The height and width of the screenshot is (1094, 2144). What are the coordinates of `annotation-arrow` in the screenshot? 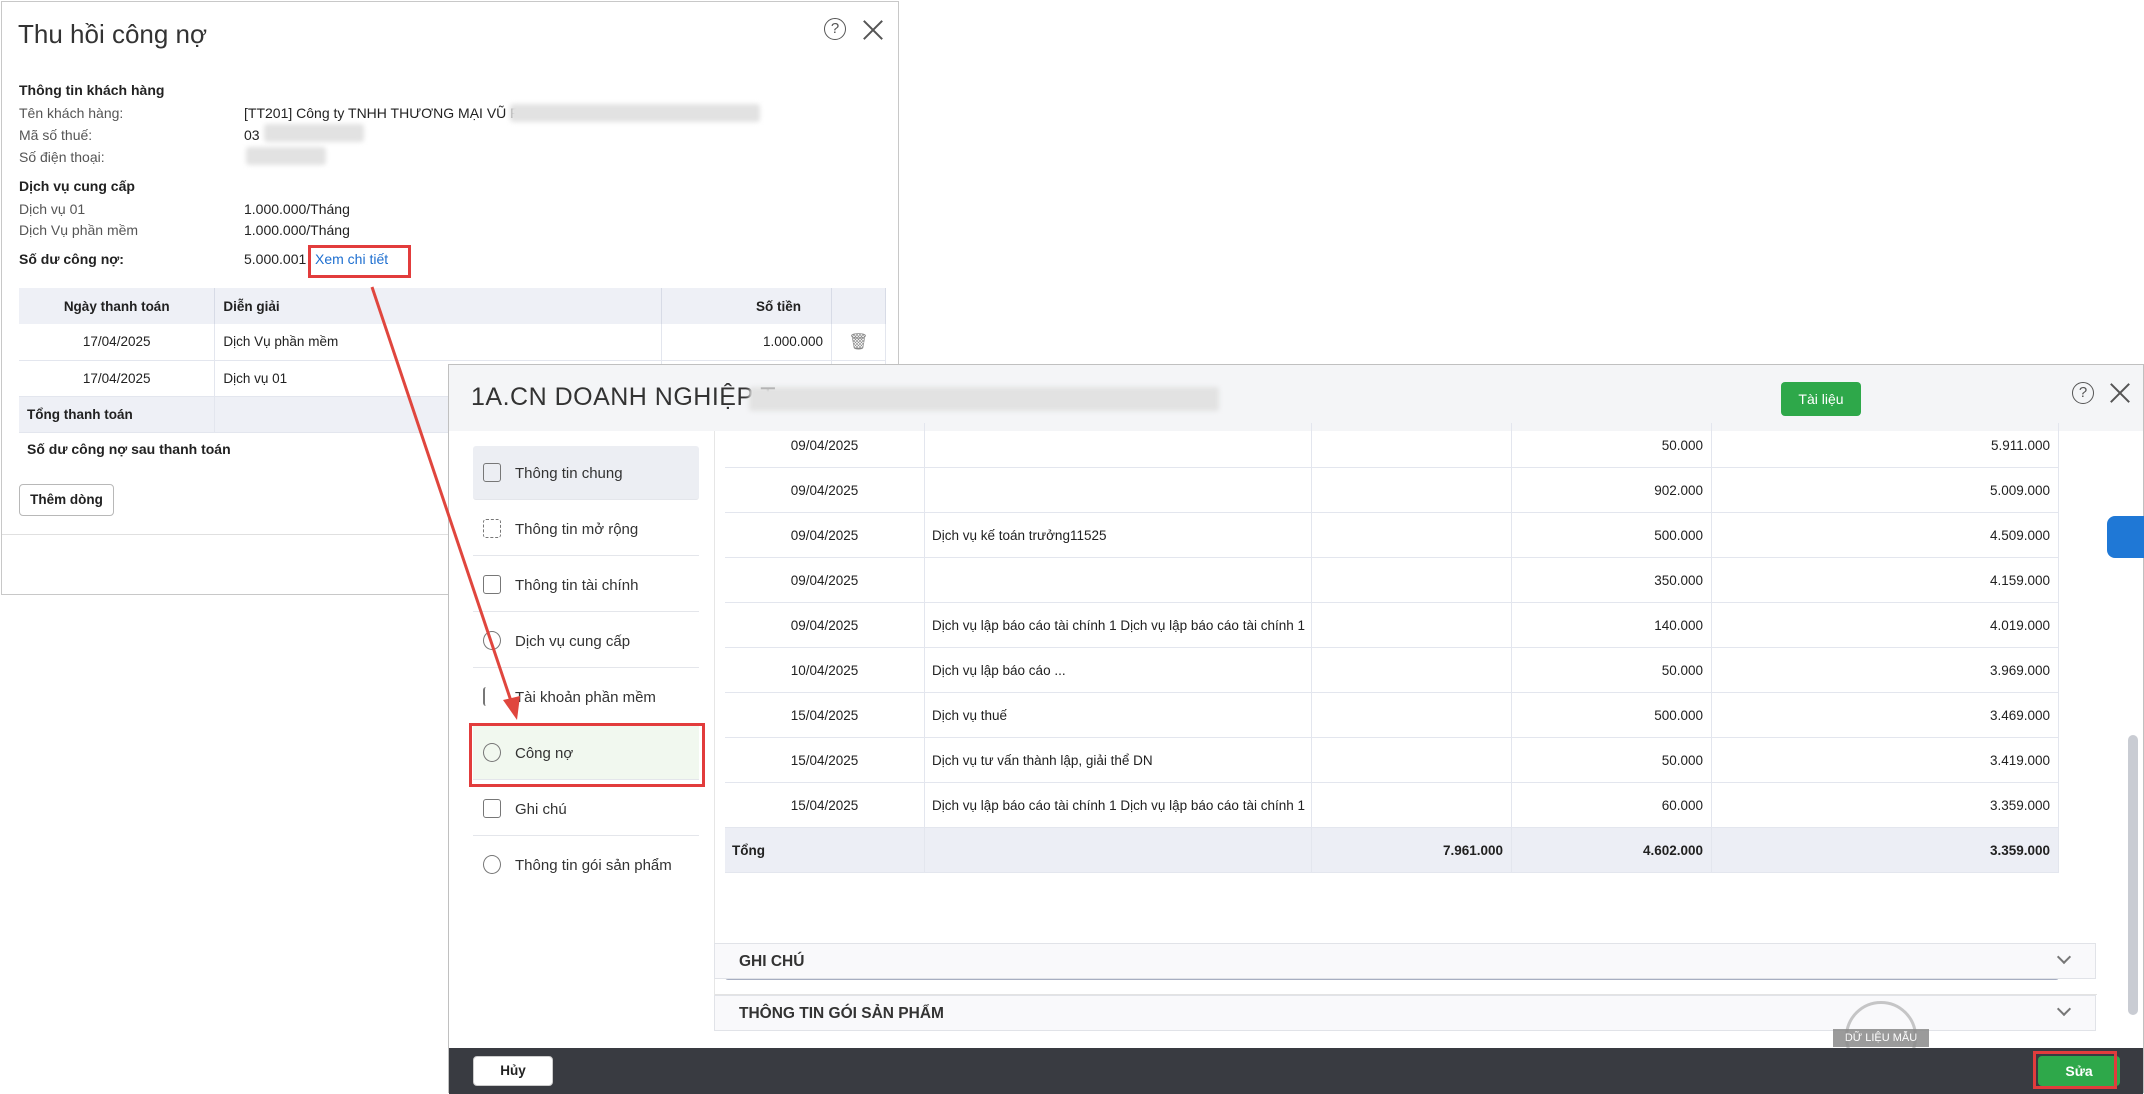 It's located at (445, 503).